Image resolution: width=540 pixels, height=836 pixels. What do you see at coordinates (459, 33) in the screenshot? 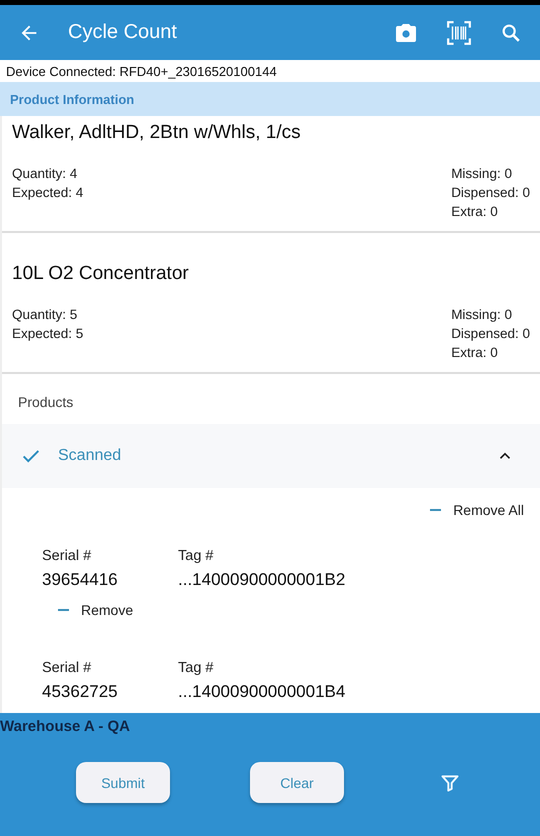
I see `barcode-scan-icon` at bounding box center [459, 33].